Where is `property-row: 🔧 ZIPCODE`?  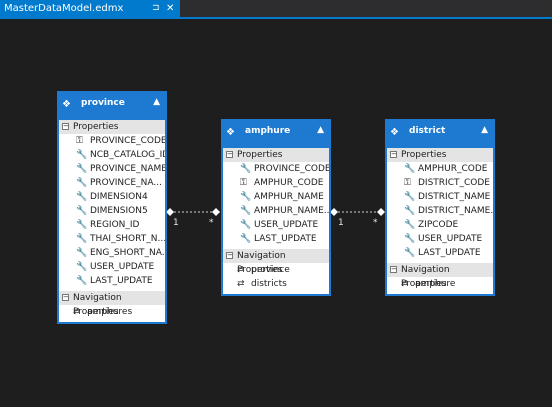 property-row: 🔧 ZIPCODE is located at coordinates (440, 225).